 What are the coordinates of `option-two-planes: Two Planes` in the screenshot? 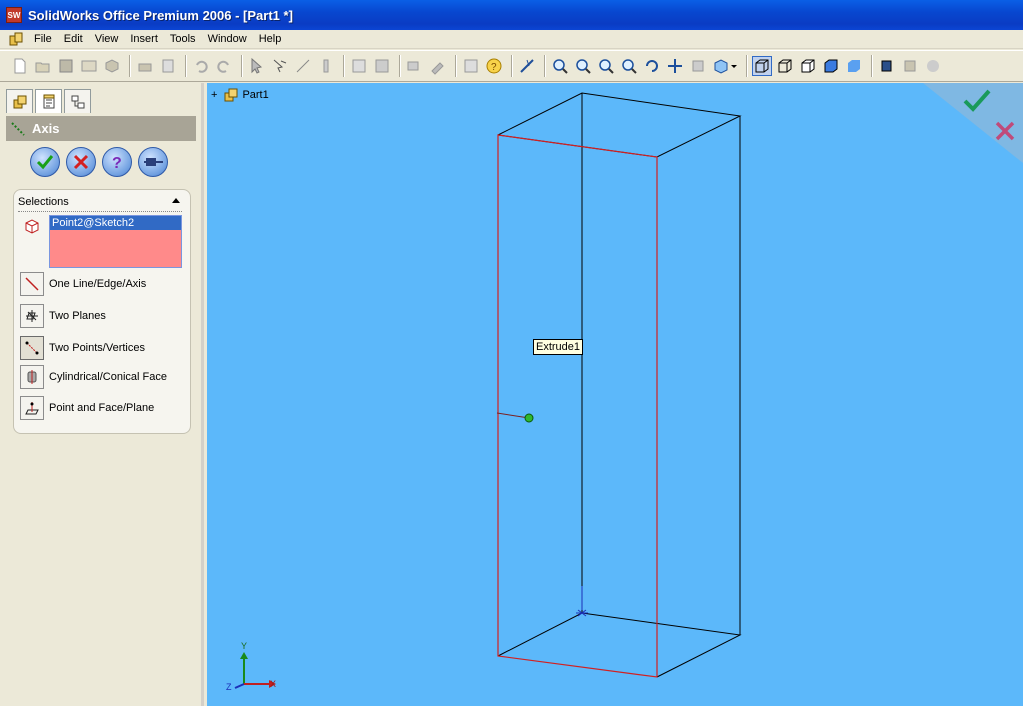 It's located at (63, 316).